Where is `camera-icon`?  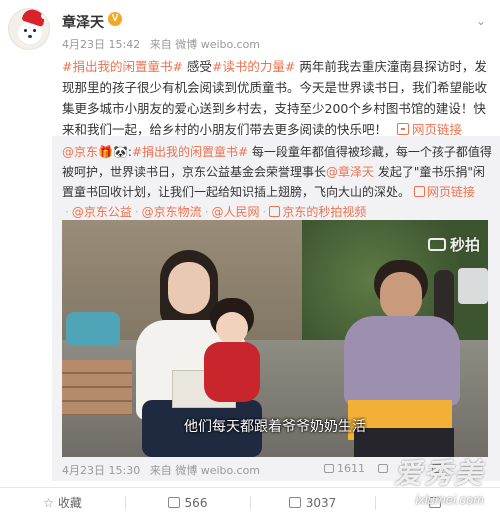 camera-icon is located at coordinates (436, 244).